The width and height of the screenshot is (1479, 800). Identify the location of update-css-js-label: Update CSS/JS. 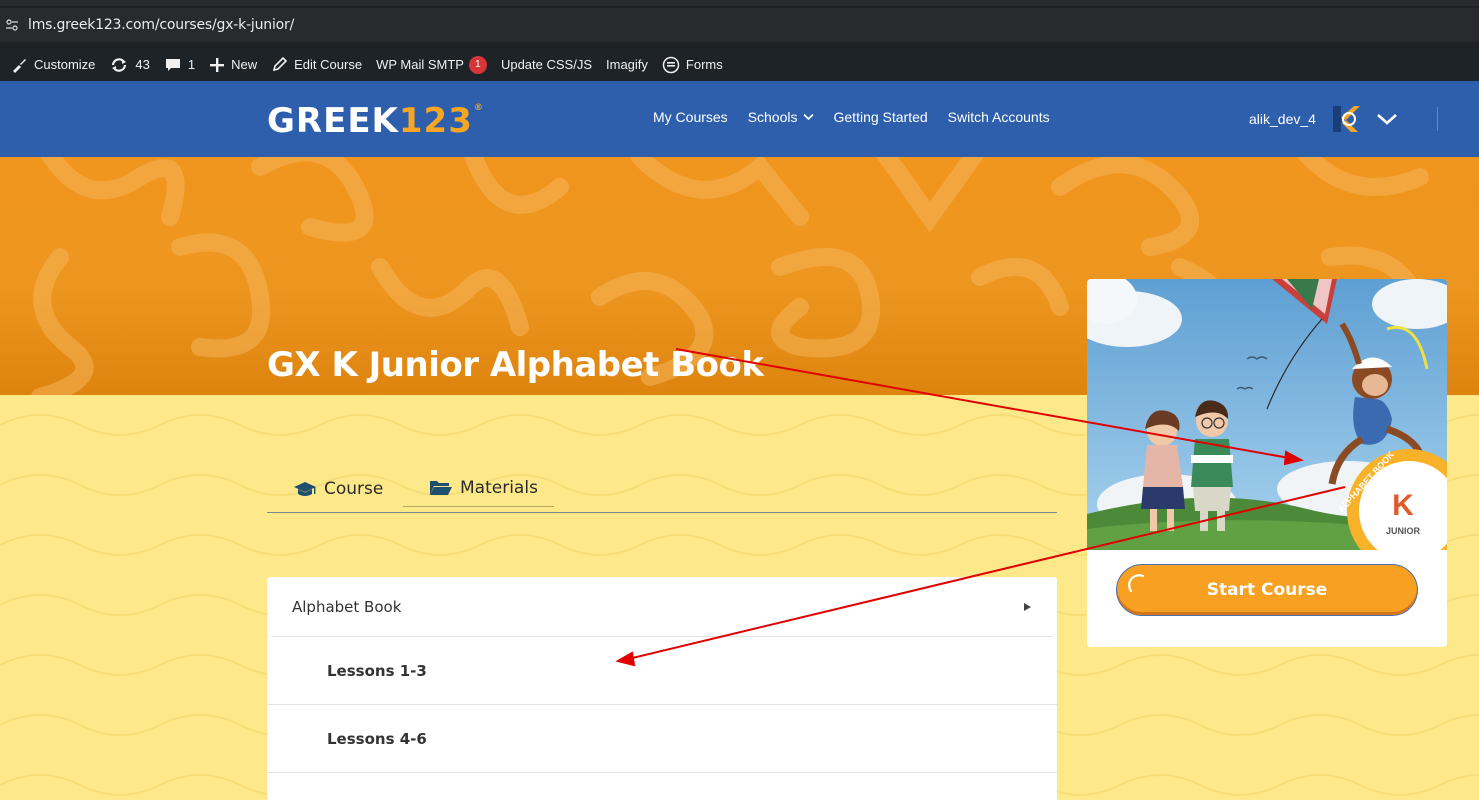
(546, 64).